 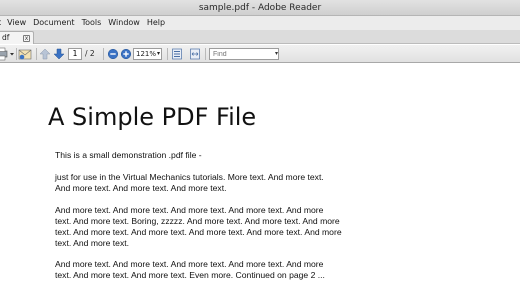 What do you see at coordinates (26, 38) in the screenshot?
I see `close-icon: x` at bounding box center [26, 38].